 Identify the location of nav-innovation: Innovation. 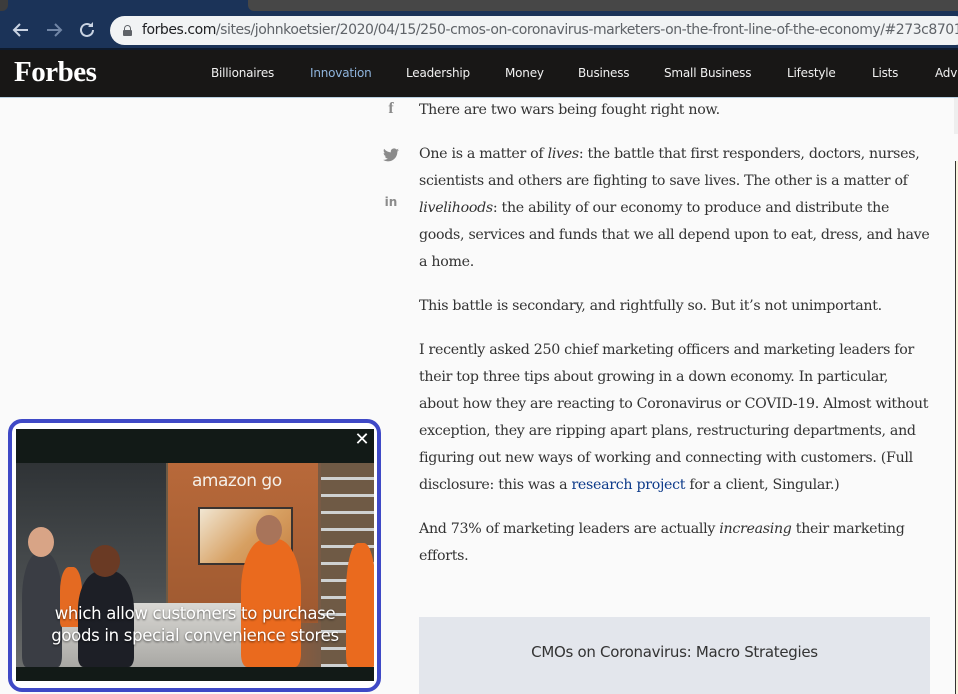
(341, 73).